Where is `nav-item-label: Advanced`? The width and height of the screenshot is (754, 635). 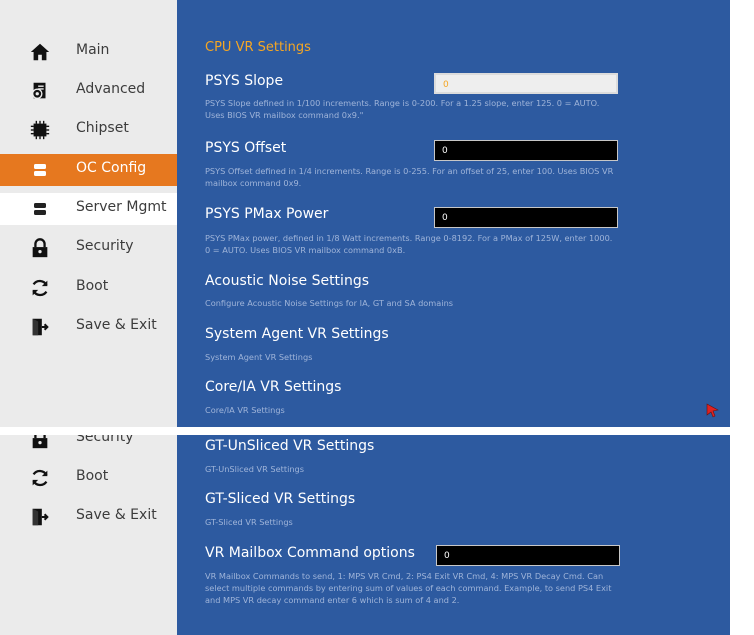
nav-item-label: Advanced is located at coordinates (111, 89).